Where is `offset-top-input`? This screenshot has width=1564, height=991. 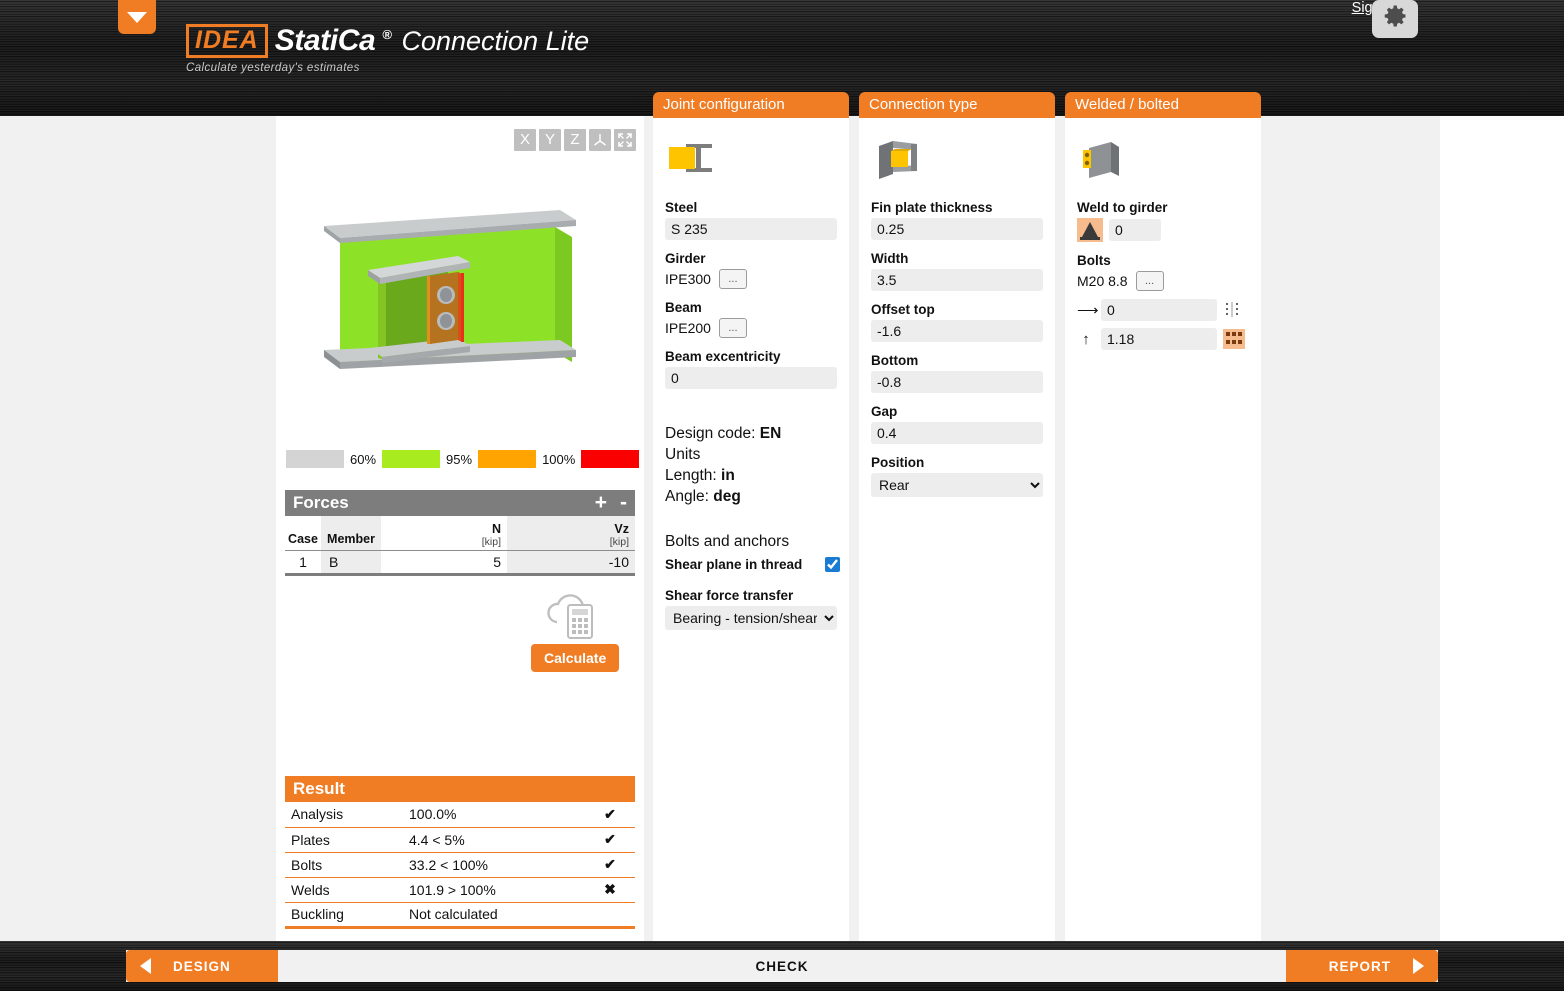 offset-top-input is located at coordinates (957, 331).